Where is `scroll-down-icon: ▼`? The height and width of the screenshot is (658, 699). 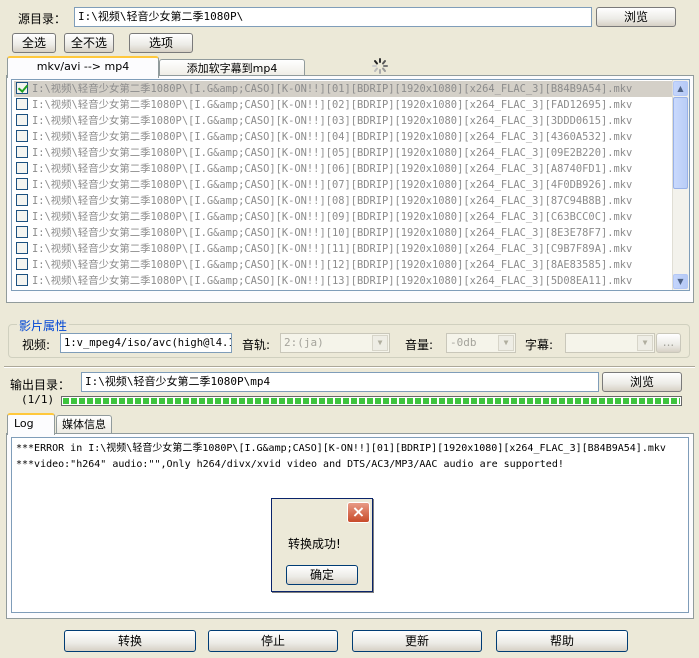 scroll-down-icon: ▼ is located at coordinates (680, 281).